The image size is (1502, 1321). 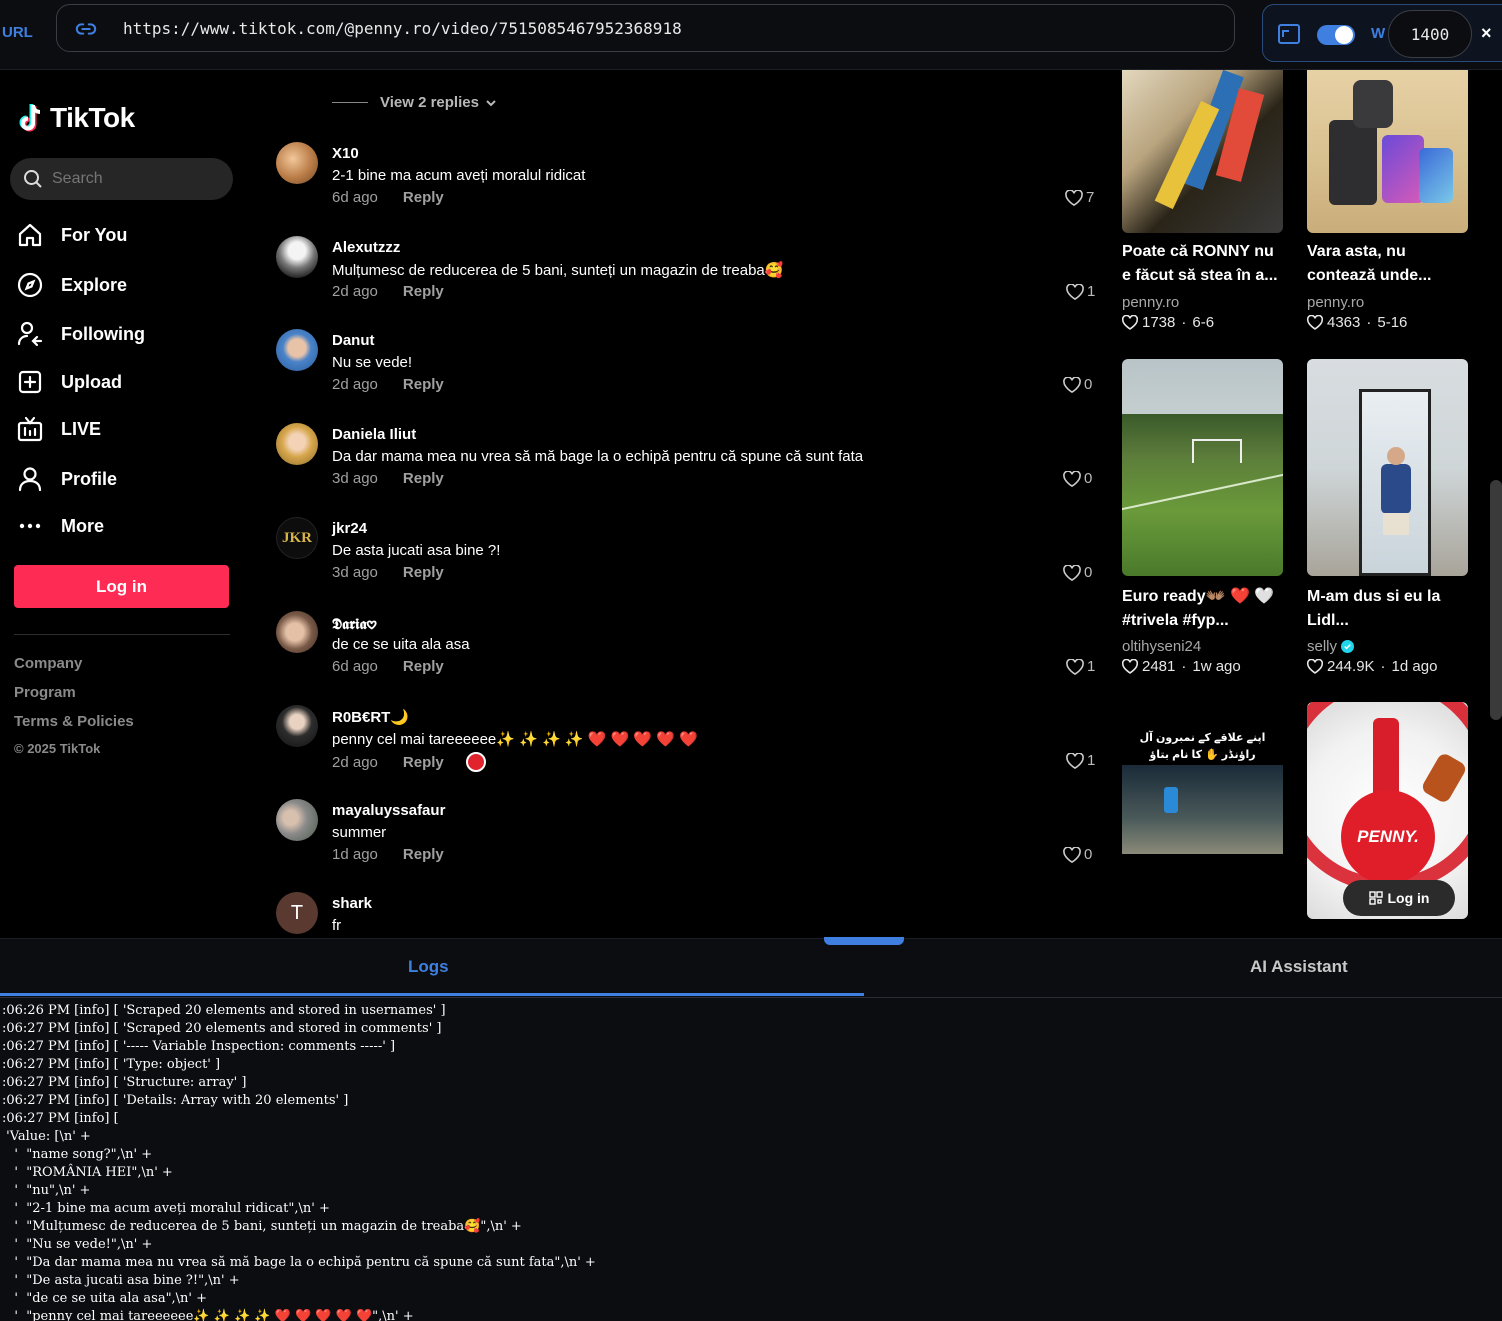 What do you see at coordinates (126, 429) in the screenshot?
I see `nav-item-live: LIVE` at bounding box center [126, 429].